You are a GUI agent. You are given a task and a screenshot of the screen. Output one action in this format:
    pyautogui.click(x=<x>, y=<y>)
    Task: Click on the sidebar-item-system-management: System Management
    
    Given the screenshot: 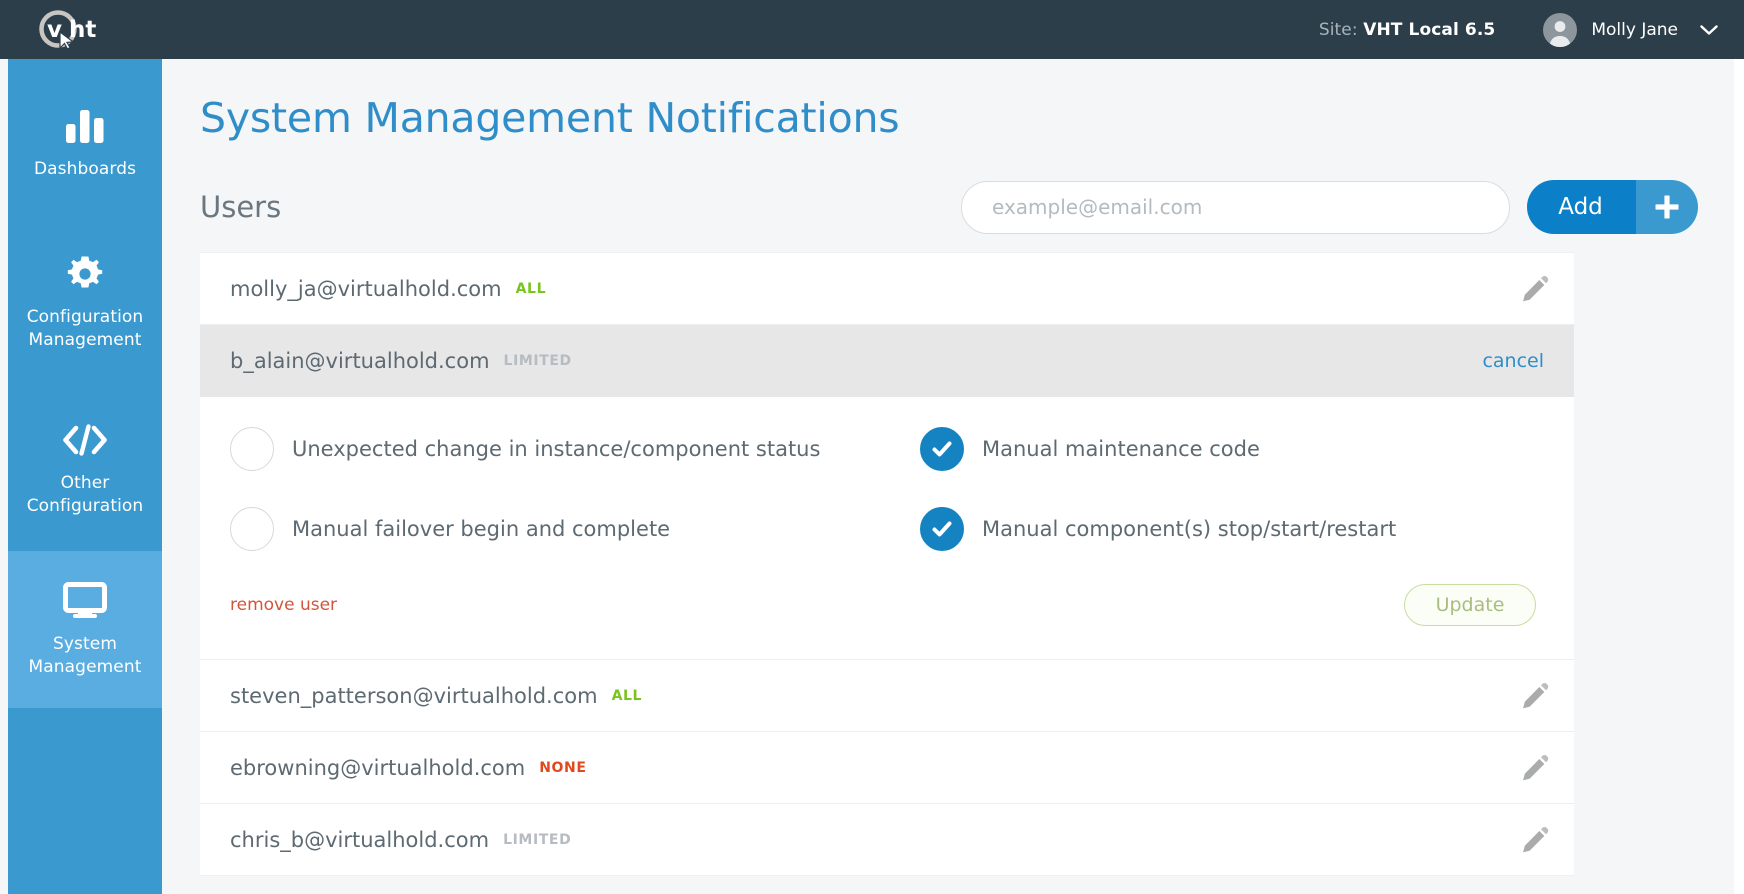 What is the action you would take?
    pyautogui.click(x=85, y=629)
    